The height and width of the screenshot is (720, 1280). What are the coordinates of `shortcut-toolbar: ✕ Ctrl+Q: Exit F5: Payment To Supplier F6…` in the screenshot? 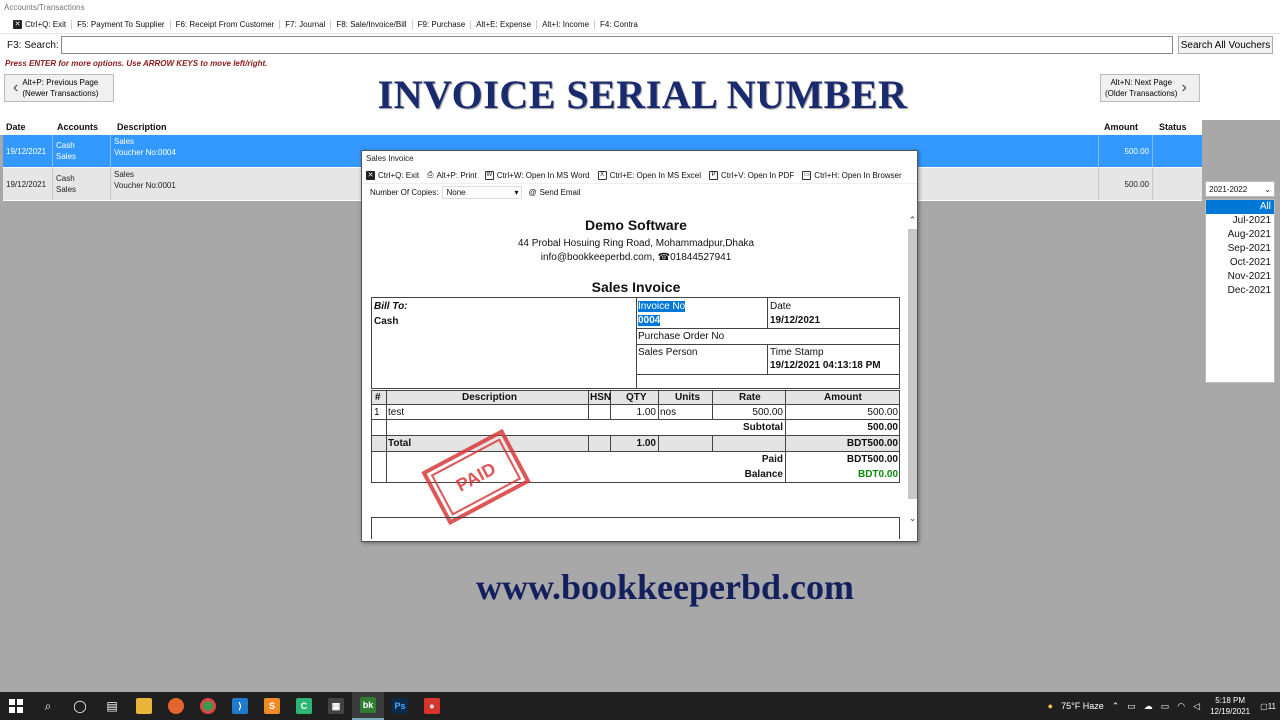 It's located at (640, 25).